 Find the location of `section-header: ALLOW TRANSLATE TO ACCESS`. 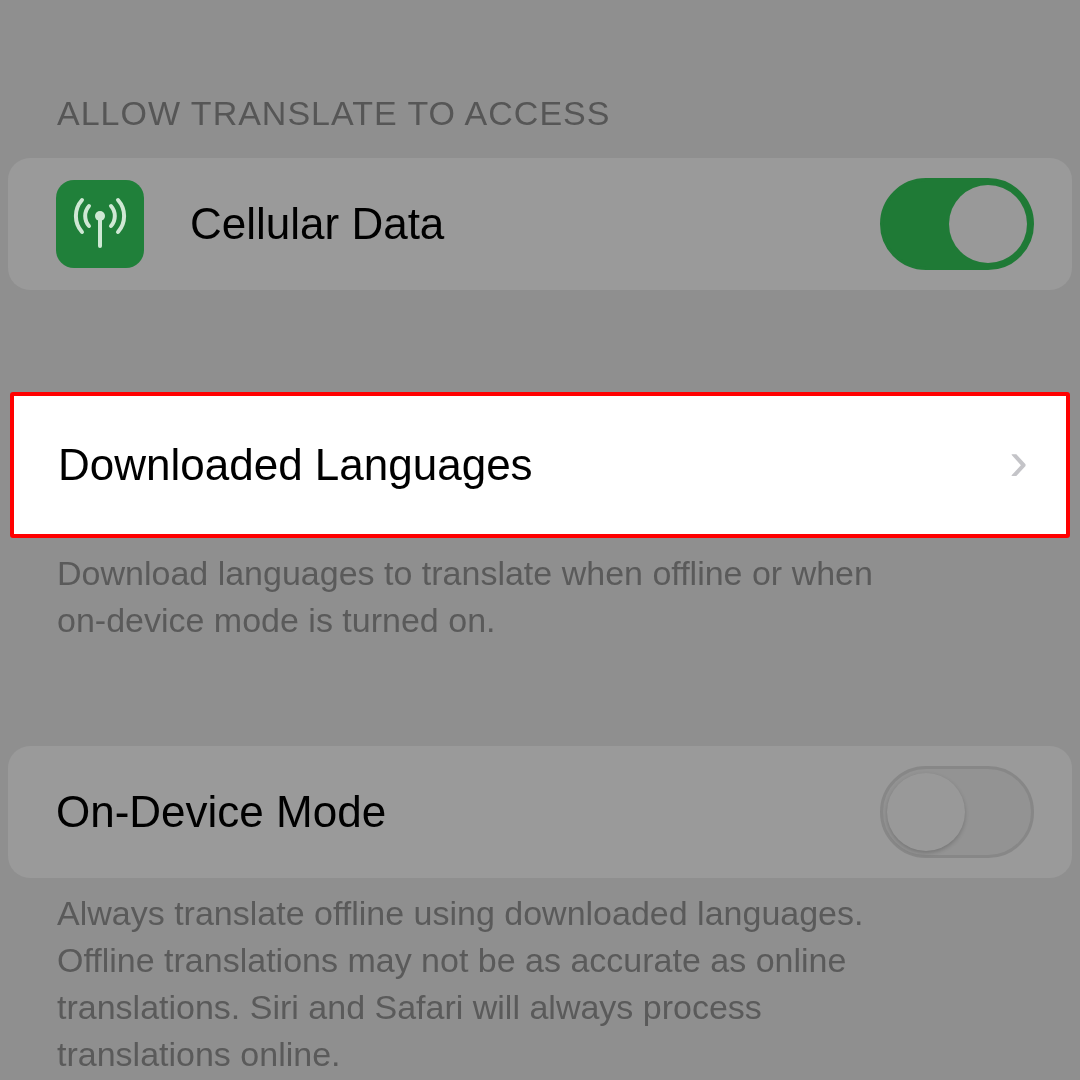

section-header: ALLOW TRANSLATE TO ACCESS is located at coordinates (334, 114).